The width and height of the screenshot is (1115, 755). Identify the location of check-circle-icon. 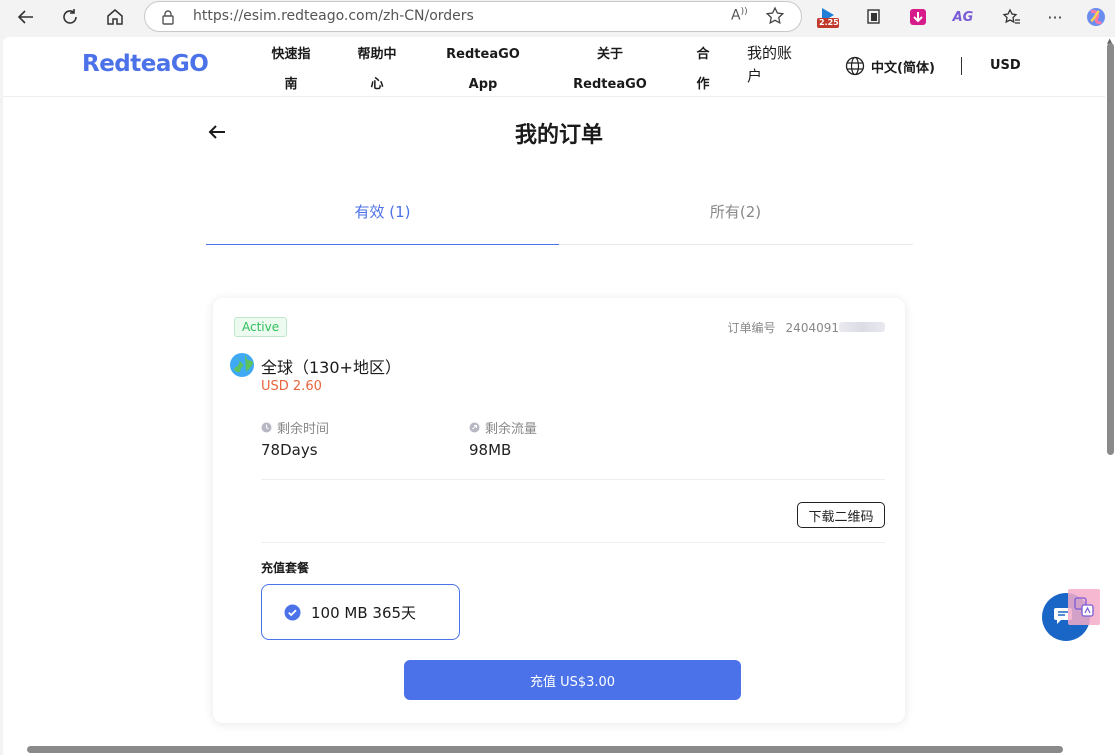
(292, 612).